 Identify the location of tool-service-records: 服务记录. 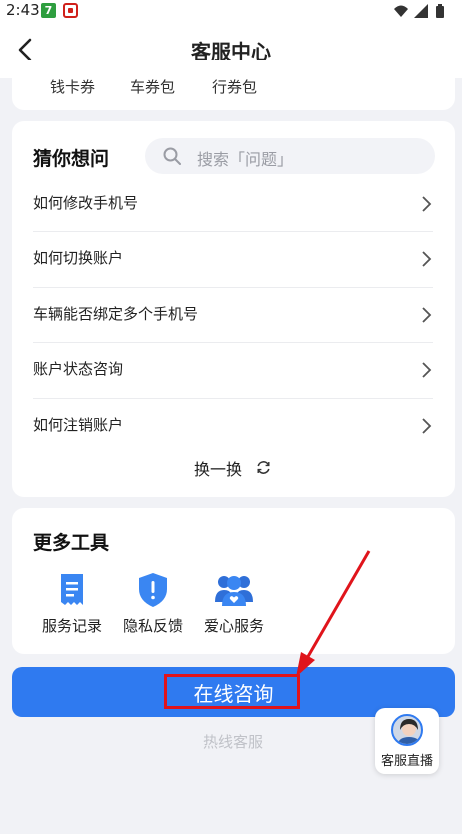
(72, 607).